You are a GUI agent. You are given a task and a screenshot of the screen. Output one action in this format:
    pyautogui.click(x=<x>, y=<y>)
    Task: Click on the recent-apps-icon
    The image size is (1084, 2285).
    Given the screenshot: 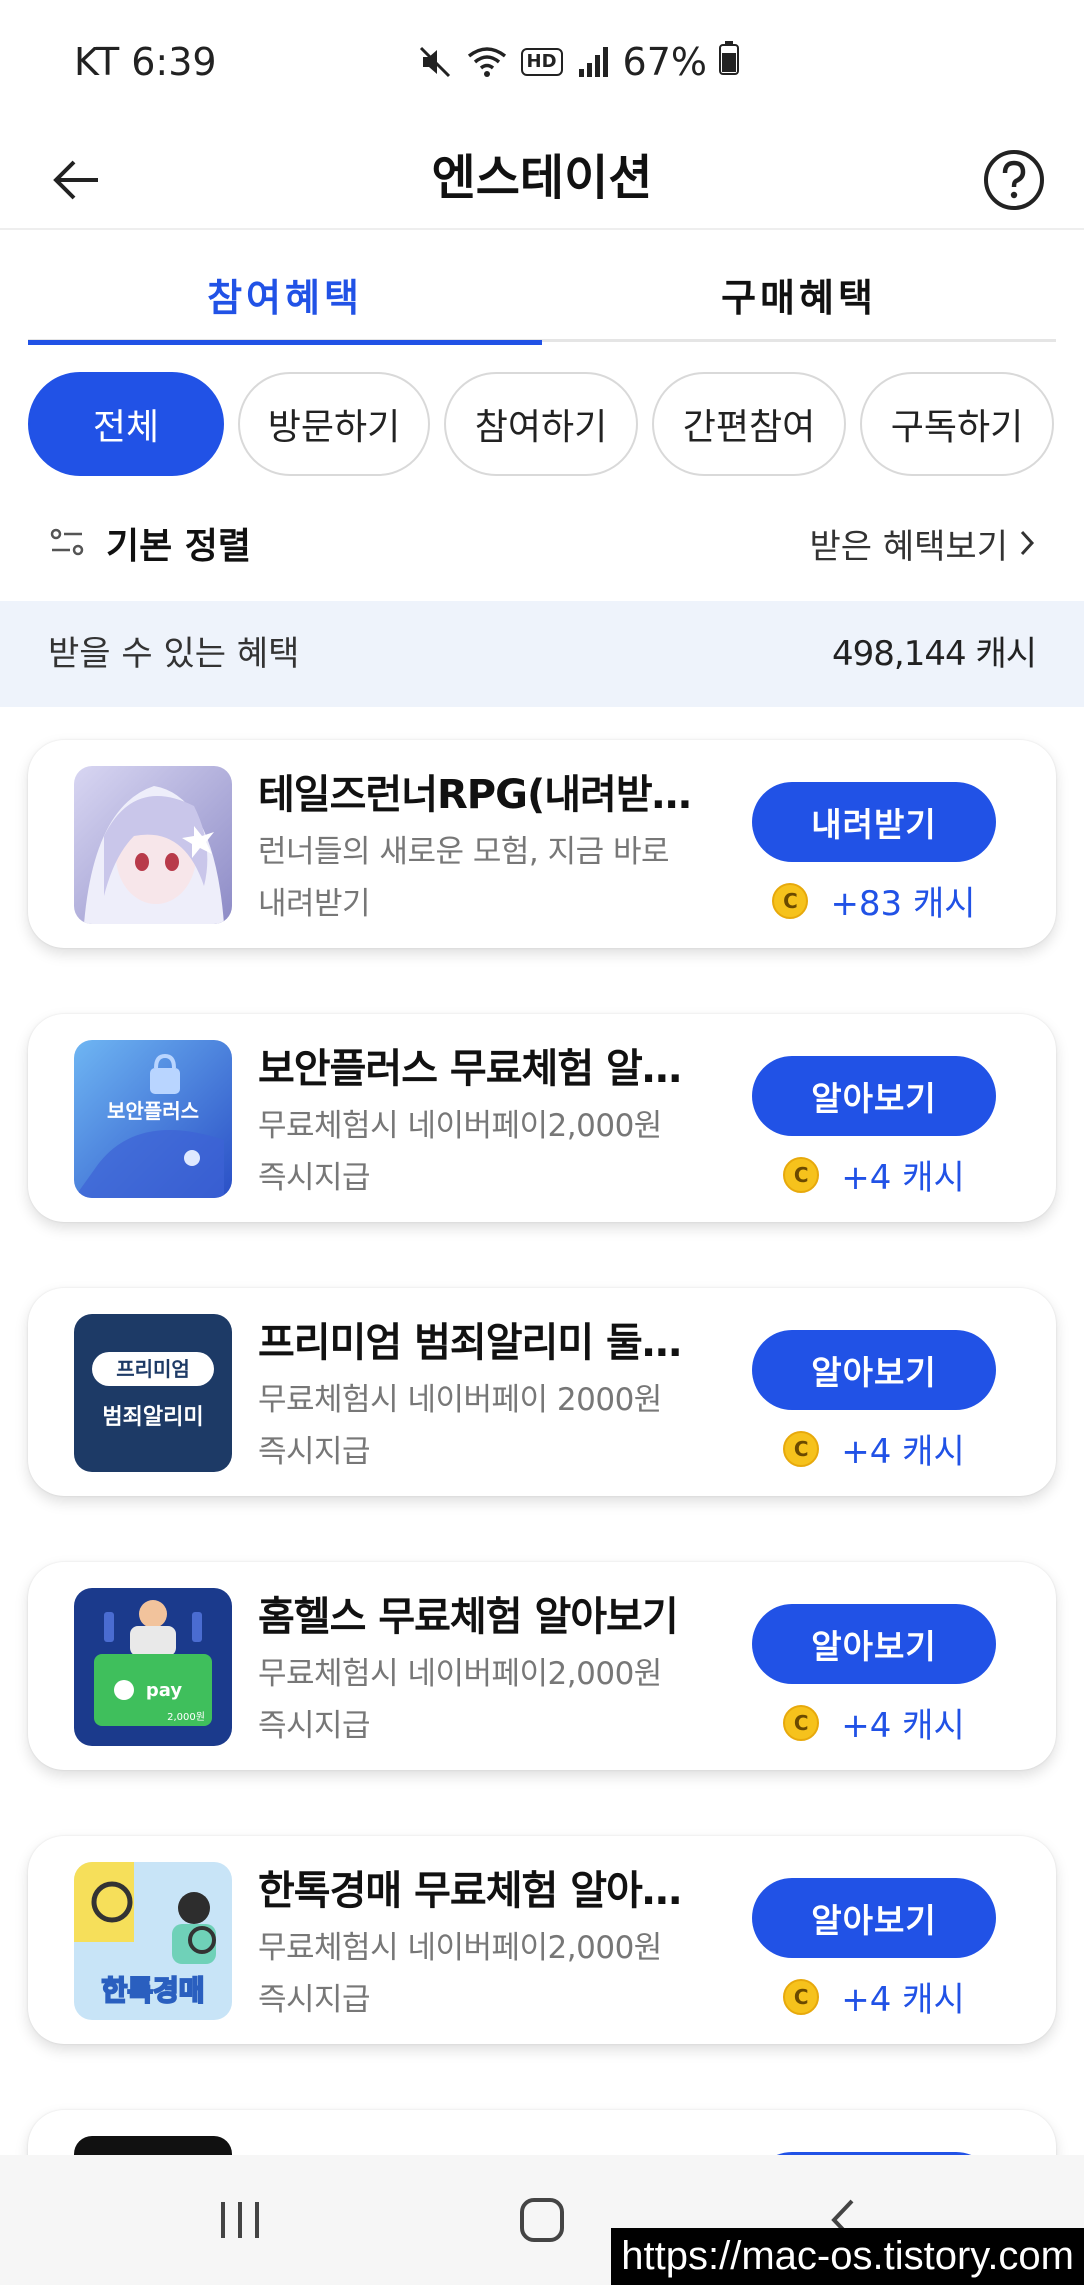 What is the action you would take?
    pyautogui.click(x=240, y=2220)
    